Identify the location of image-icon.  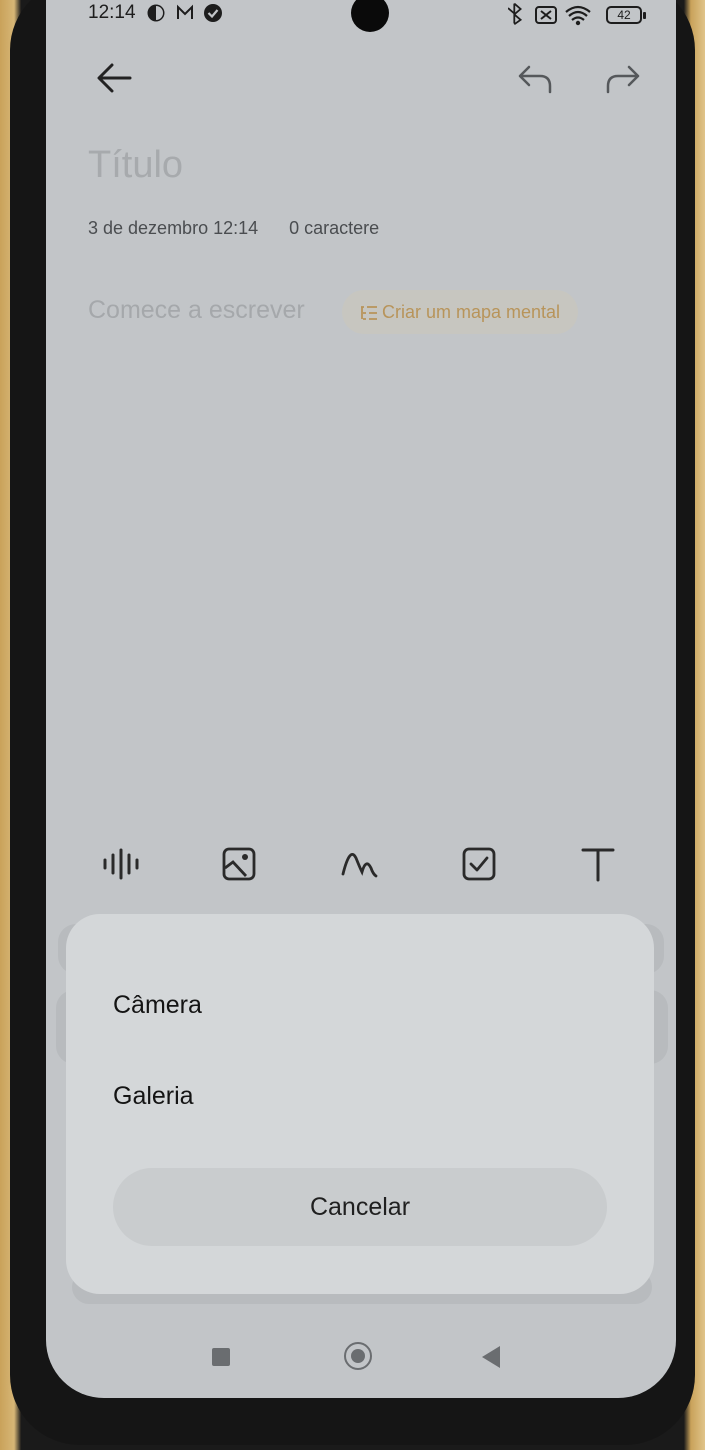
(239, 864).